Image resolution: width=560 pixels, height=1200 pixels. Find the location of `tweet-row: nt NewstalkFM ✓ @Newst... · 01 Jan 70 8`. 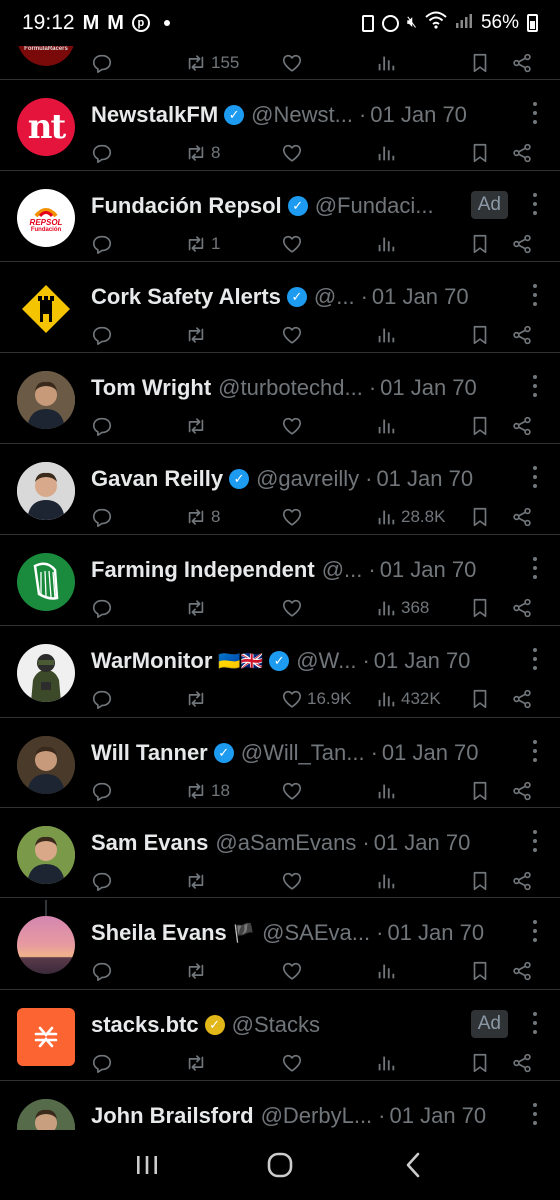

tweet-row: nt NewstalkFM ✓ @Newst... · 01 Jan 70 8 is located at coordinates (280, 125).